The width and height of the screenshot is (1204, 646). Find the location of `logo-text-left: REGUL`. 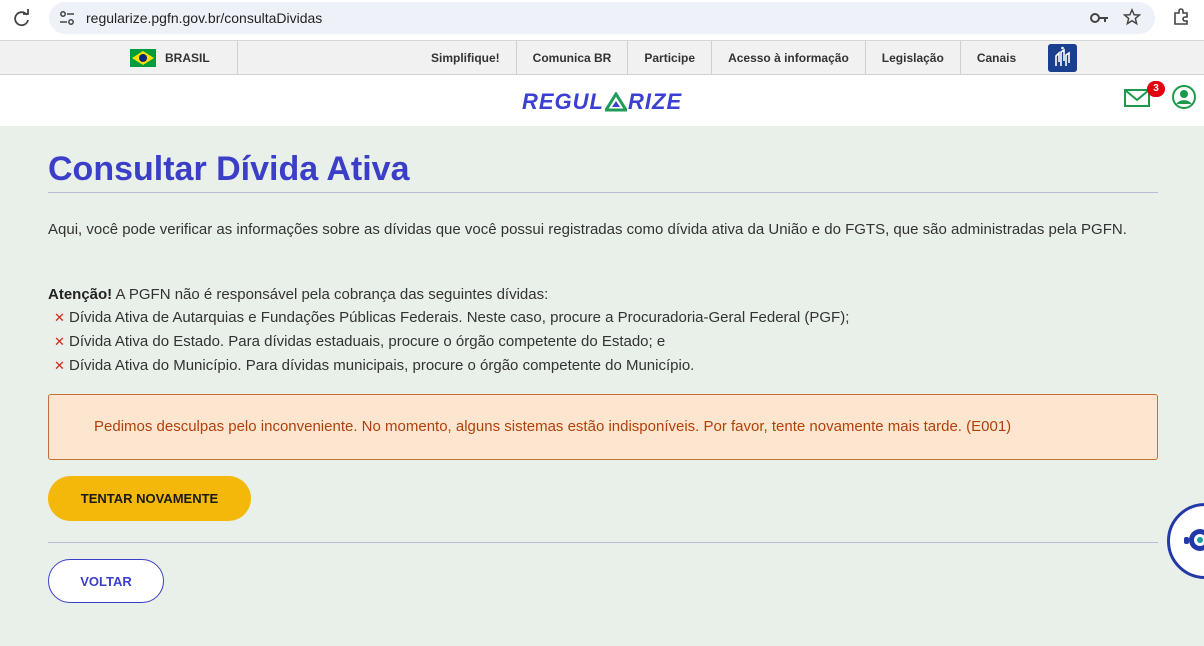

logo-text-left: REGUL is located at coordinates (563, 101).